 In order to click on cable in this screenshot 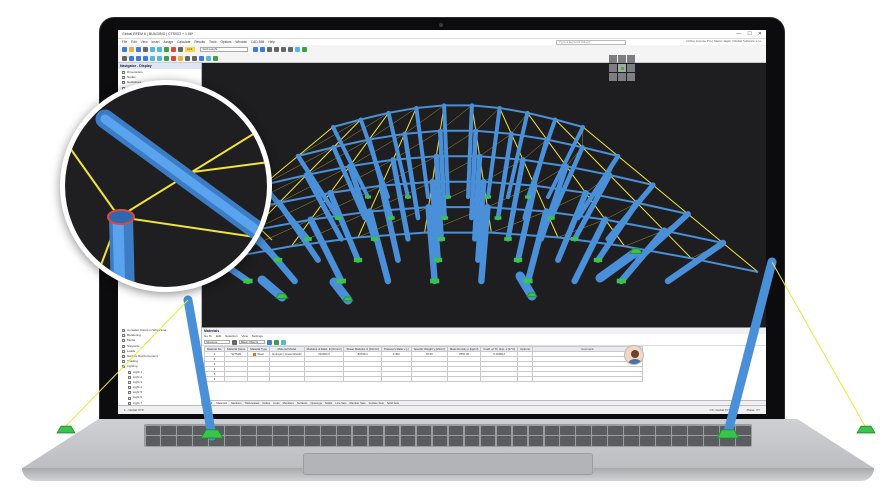, I will do `click(505, 121)`.